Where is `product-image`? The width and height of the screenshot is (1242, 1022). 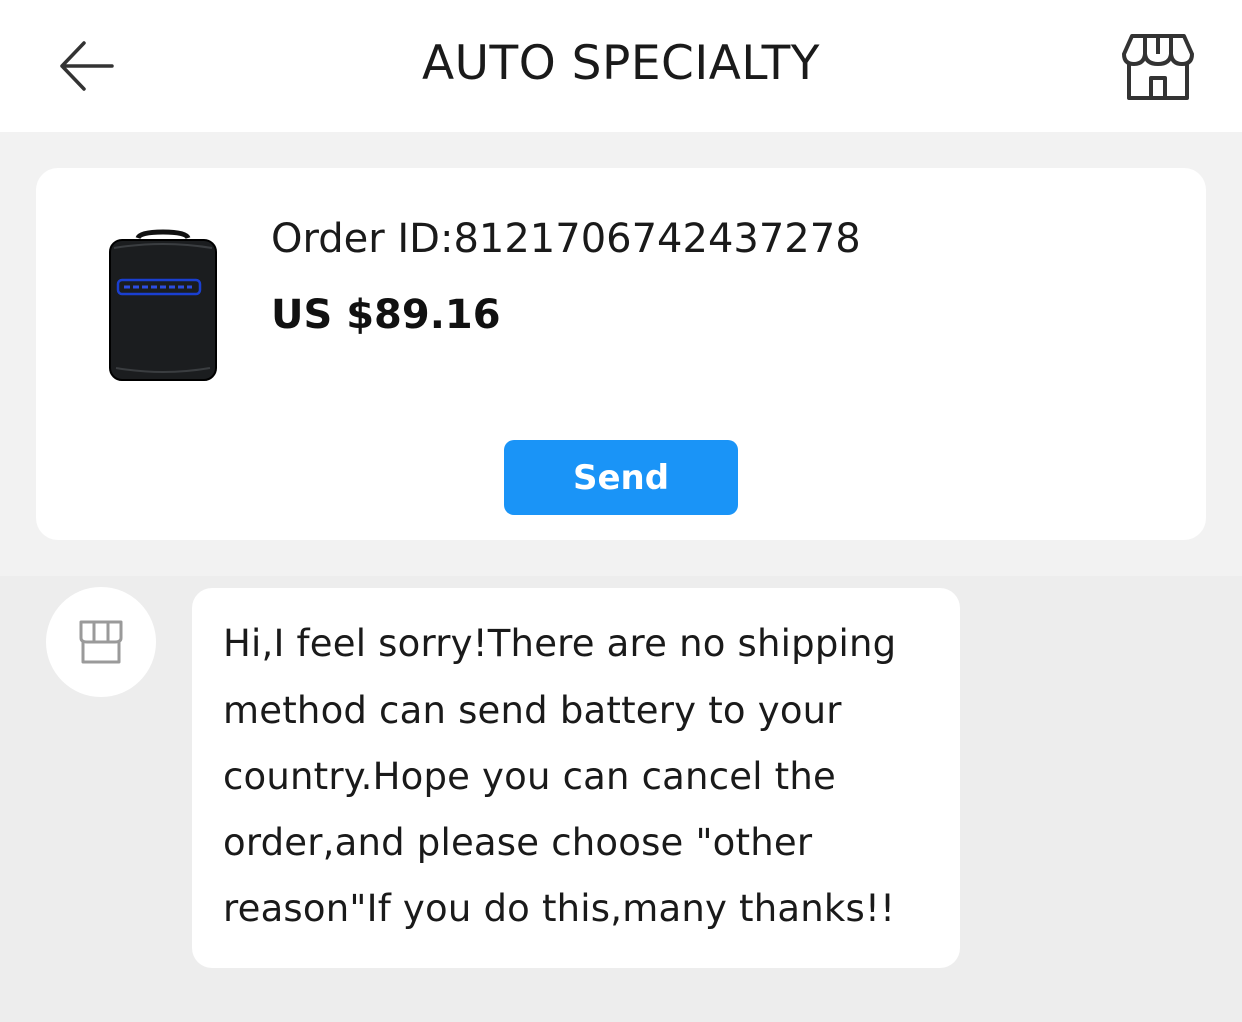
product-image is located at coordinates (163, 306).